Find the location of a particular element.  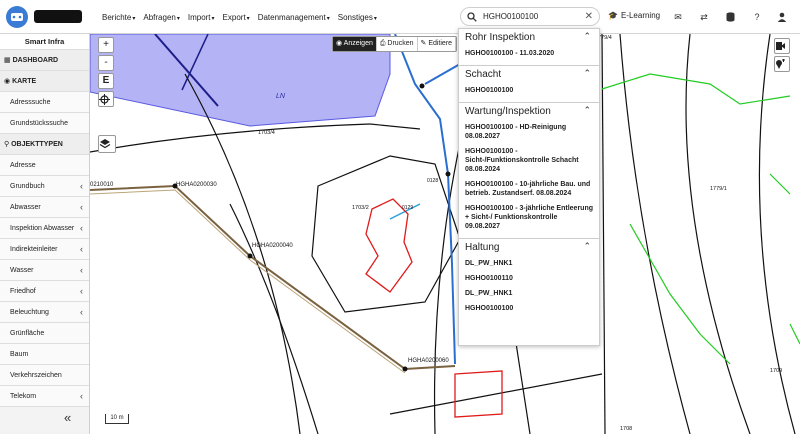

section-title: Schacht is located at coordinates (483, 74).